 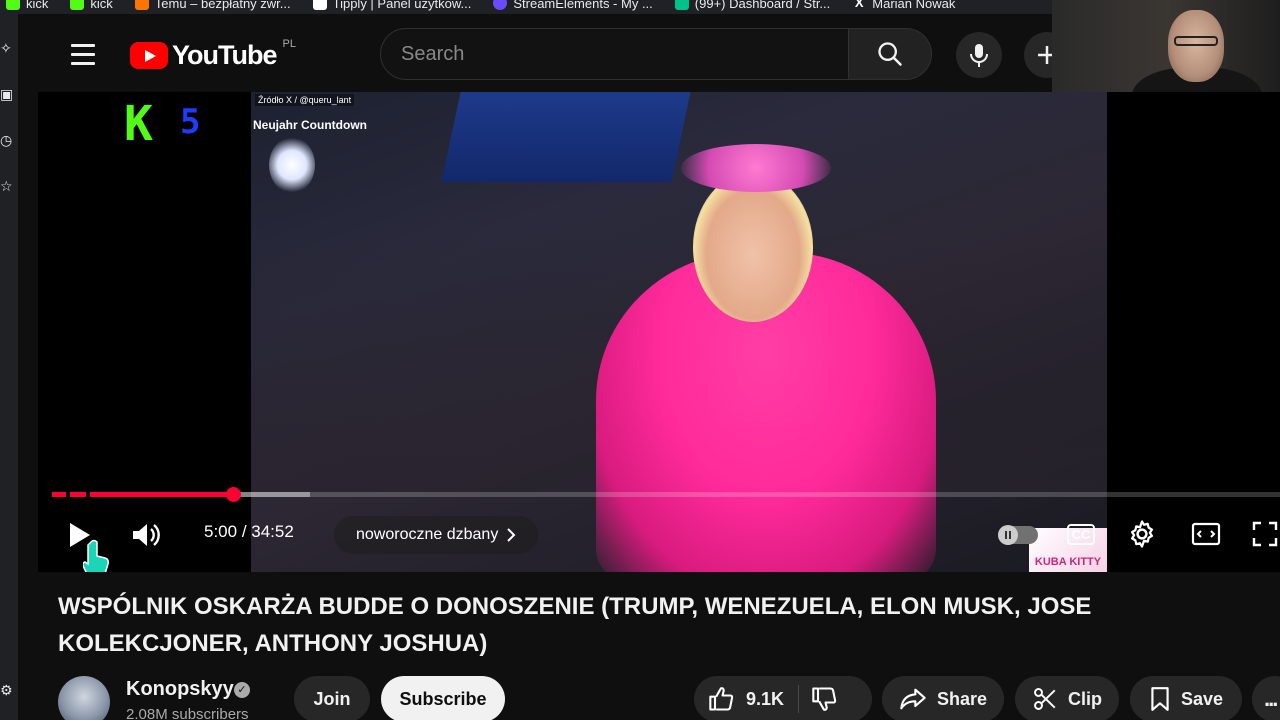 I want to click on search-input, so click(x=615, y=54).